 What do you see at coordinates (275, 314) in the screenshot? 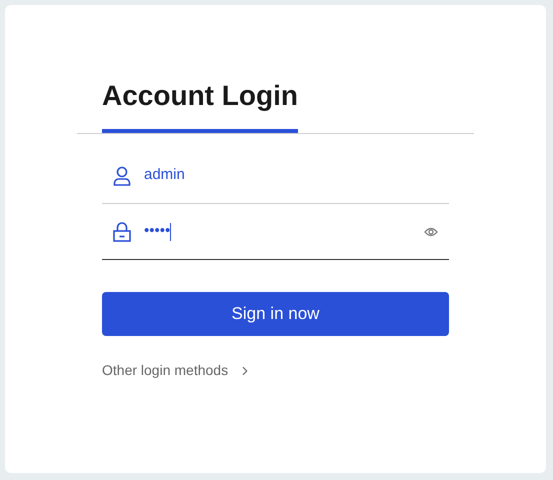
I see `sign-in-button: Sign in now` at bounding box center [275, 314].